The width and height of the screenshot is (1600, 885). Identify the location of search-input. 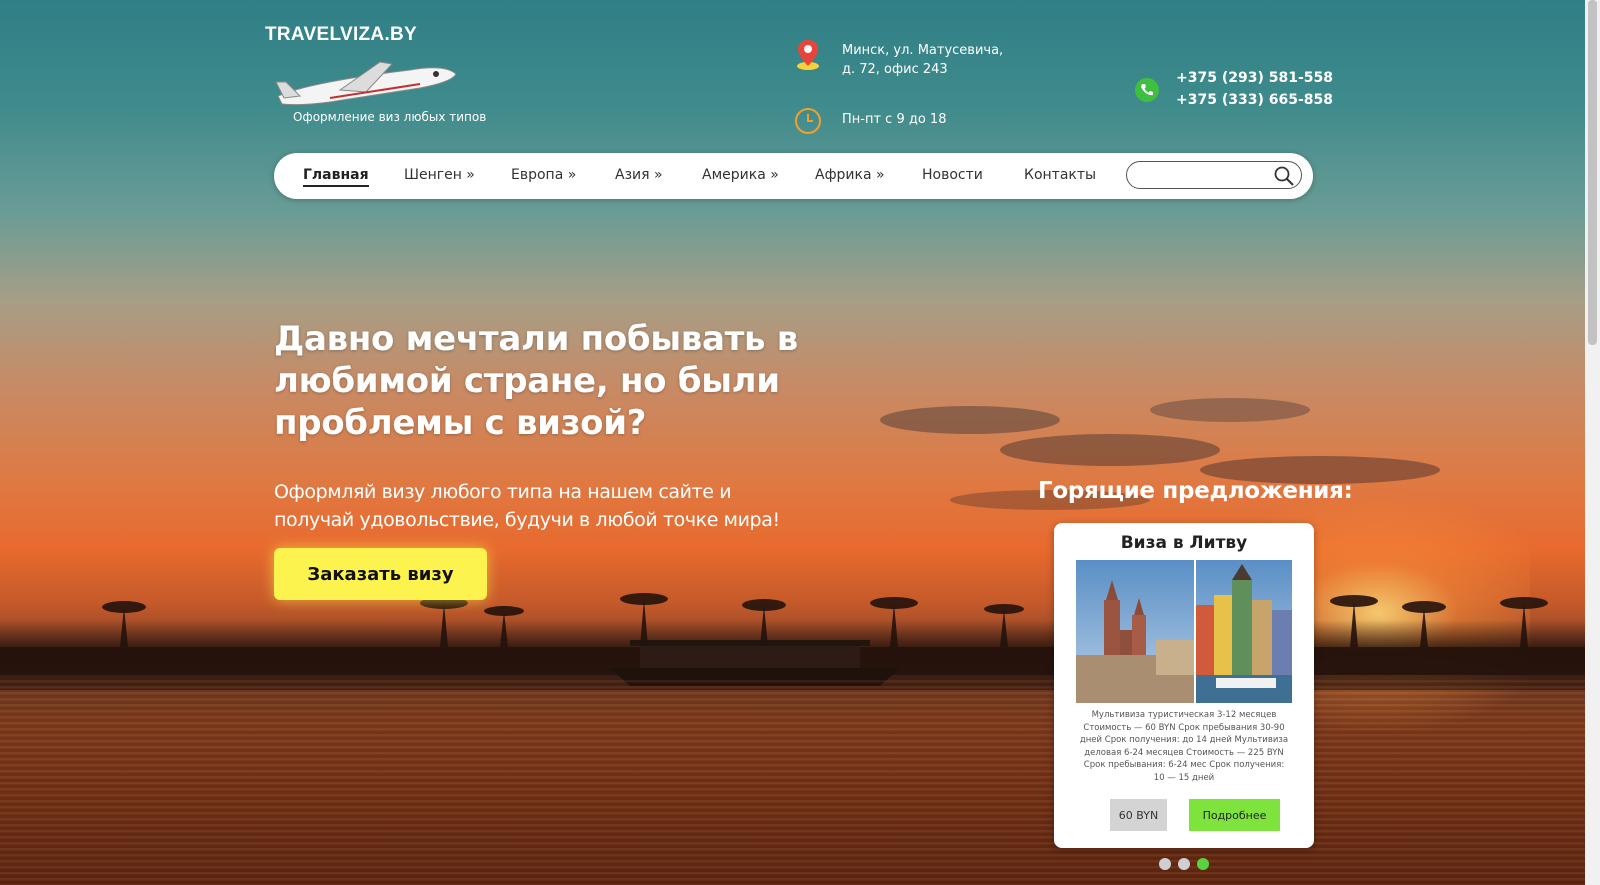
(1206, 176).